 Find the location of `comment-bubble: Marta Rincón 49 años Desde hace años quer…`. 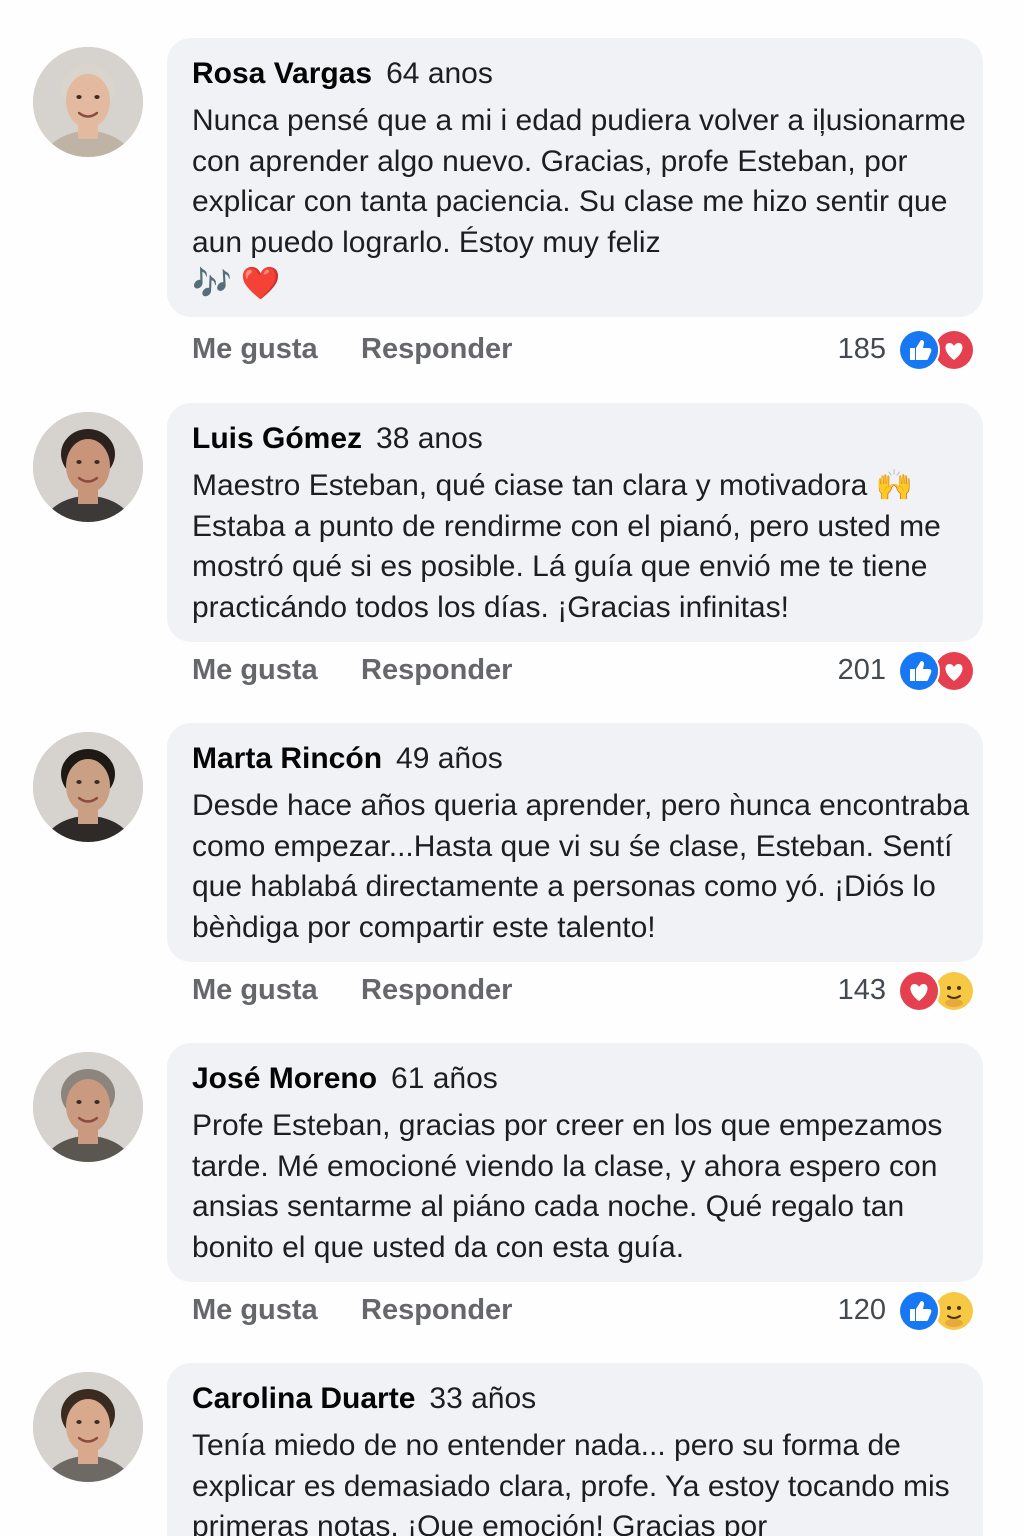

comment-bubble: Marta Rincón 49 años Desde hace años quer… is located at coordinates (575, 842).